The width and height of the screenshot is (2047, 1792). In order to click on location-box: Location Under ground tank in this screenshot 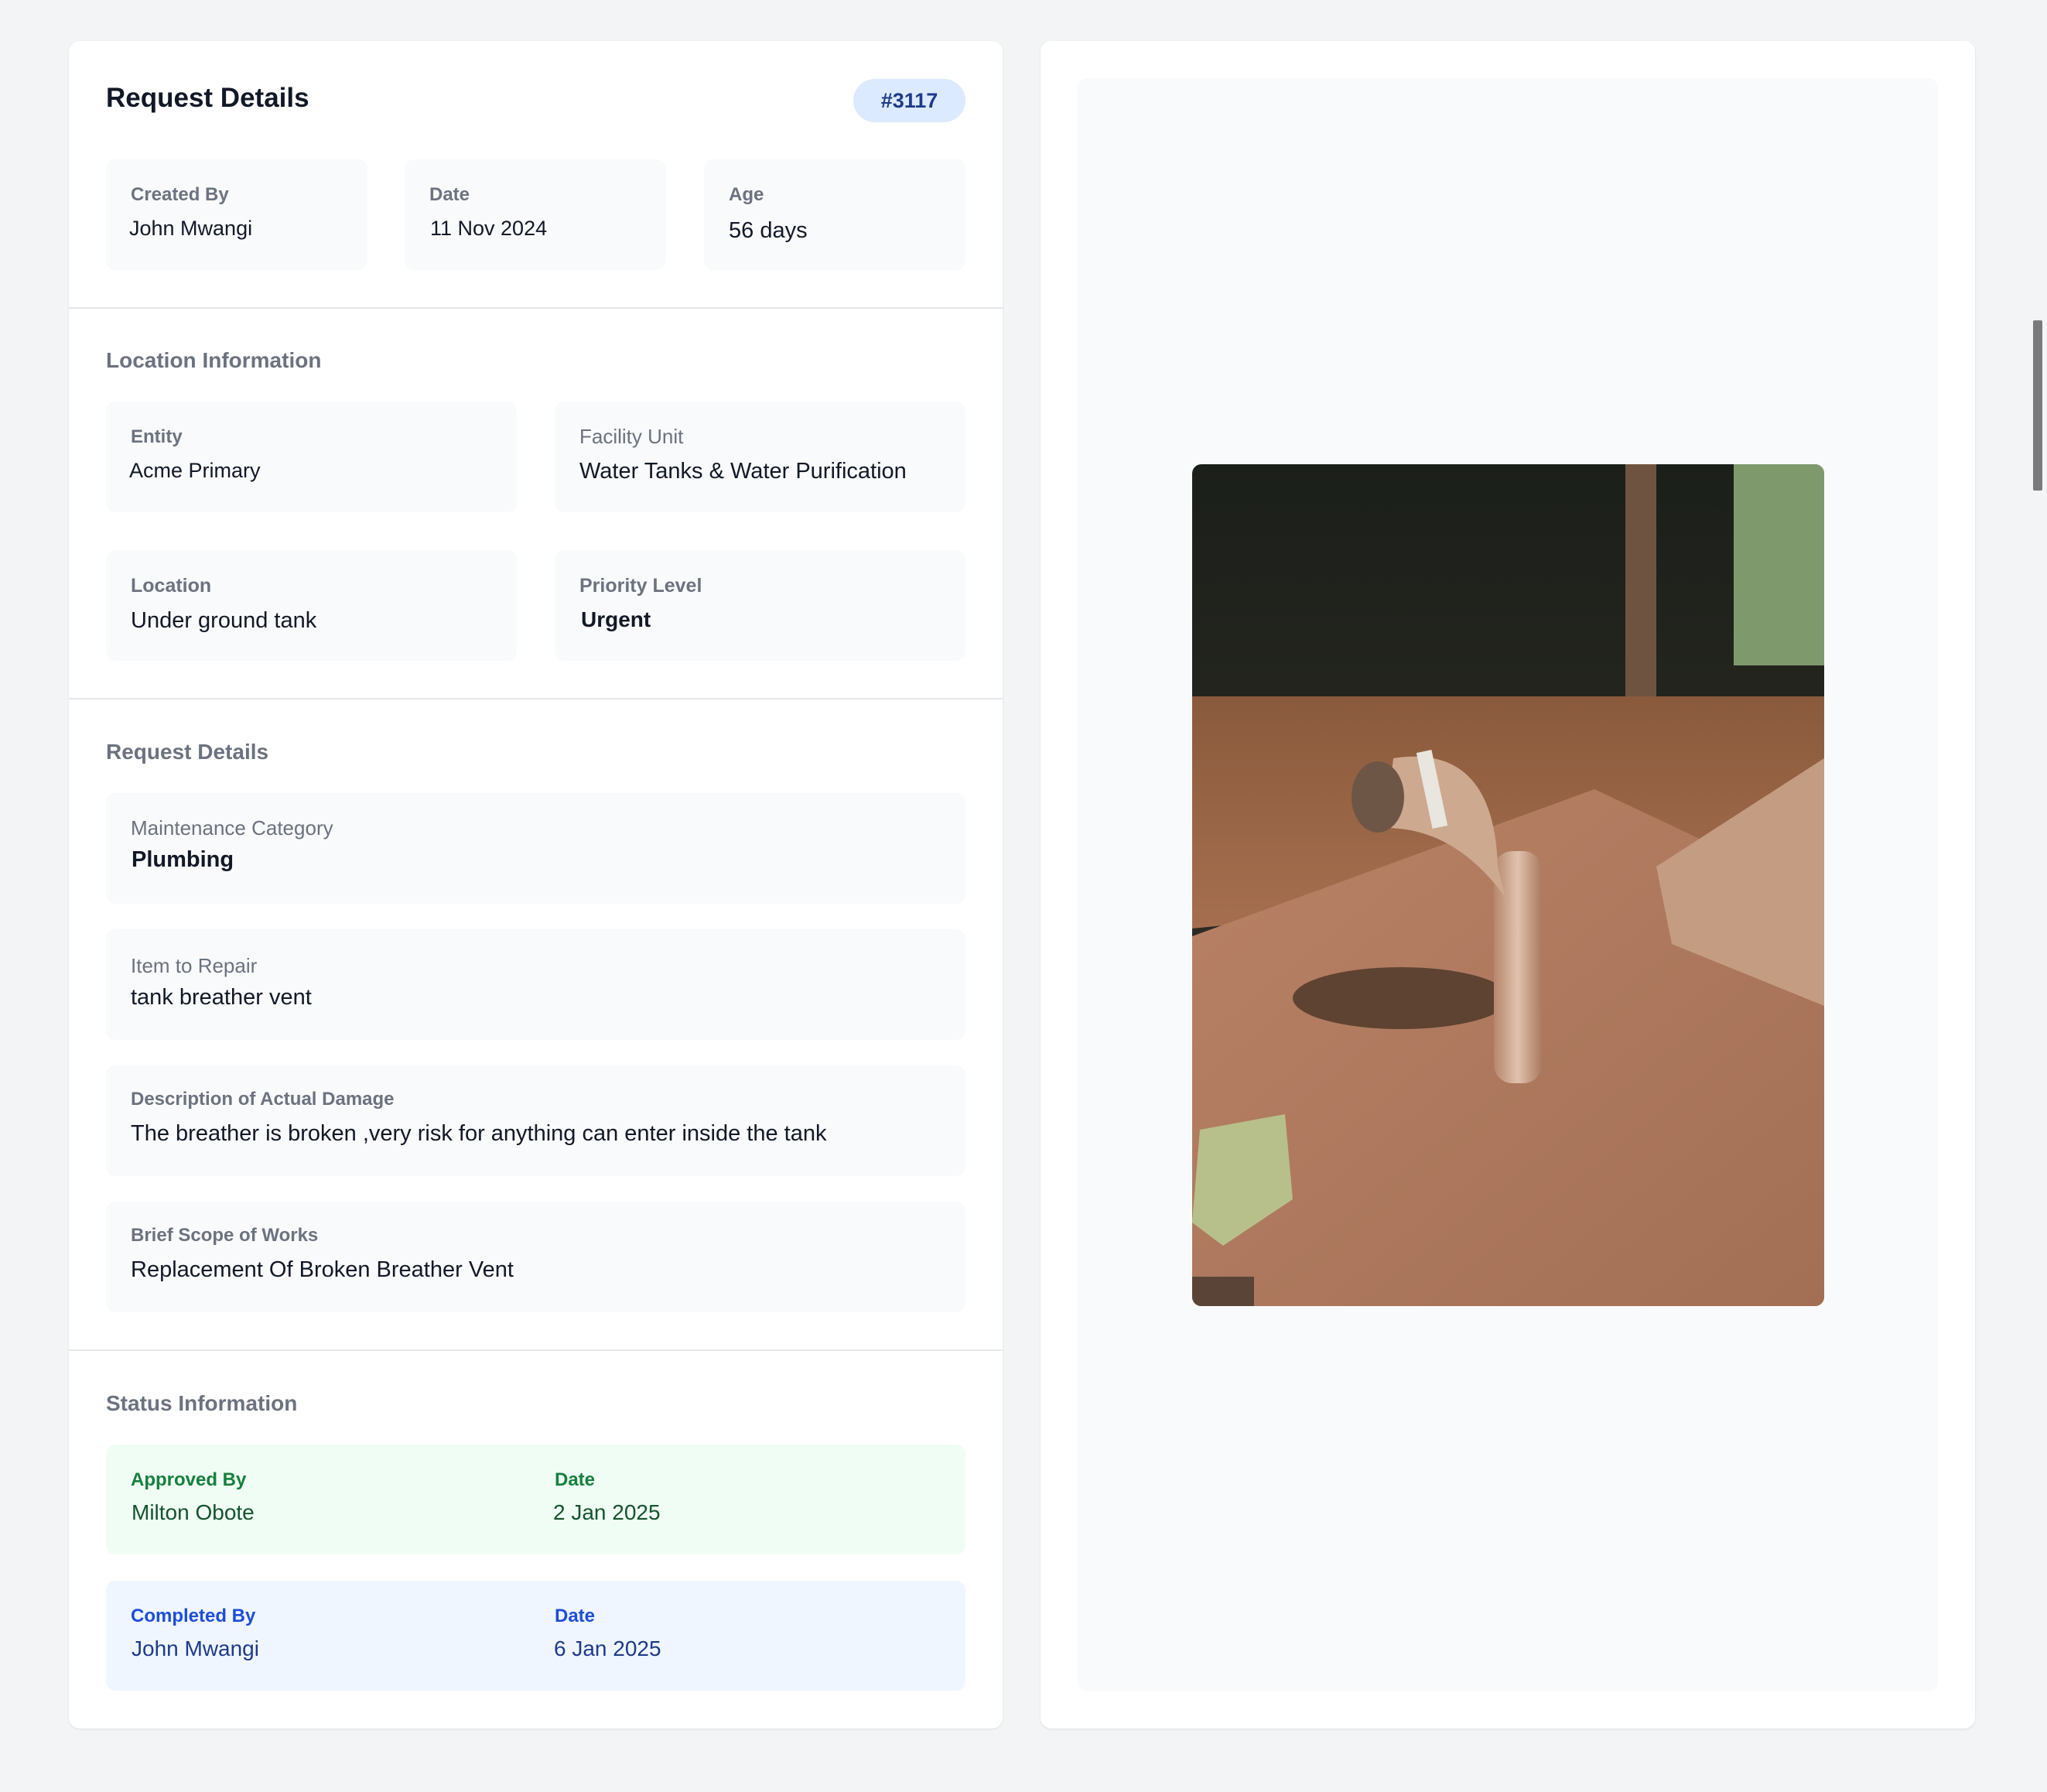, I will do `click(311, 605)`.